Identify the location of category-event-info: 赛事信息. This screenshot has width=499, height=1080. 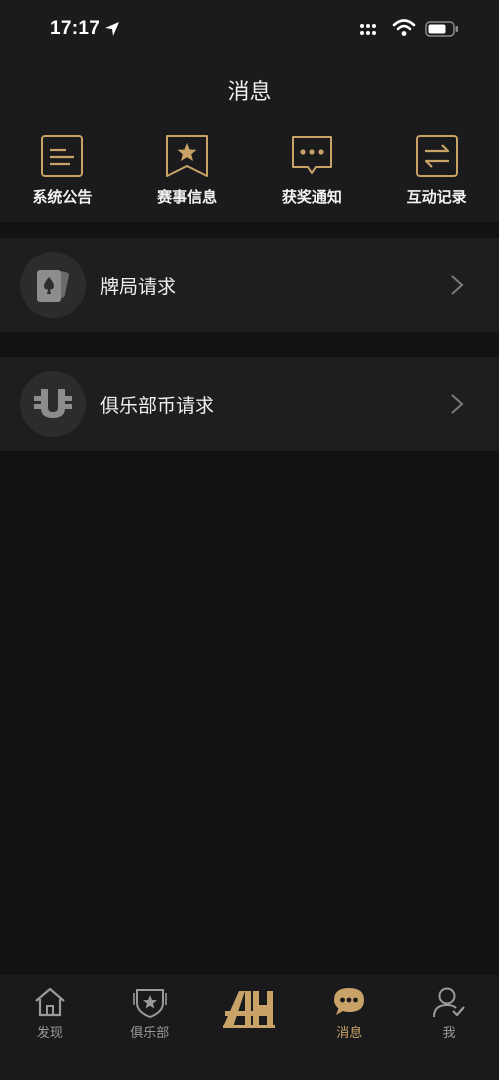
(187, 169).